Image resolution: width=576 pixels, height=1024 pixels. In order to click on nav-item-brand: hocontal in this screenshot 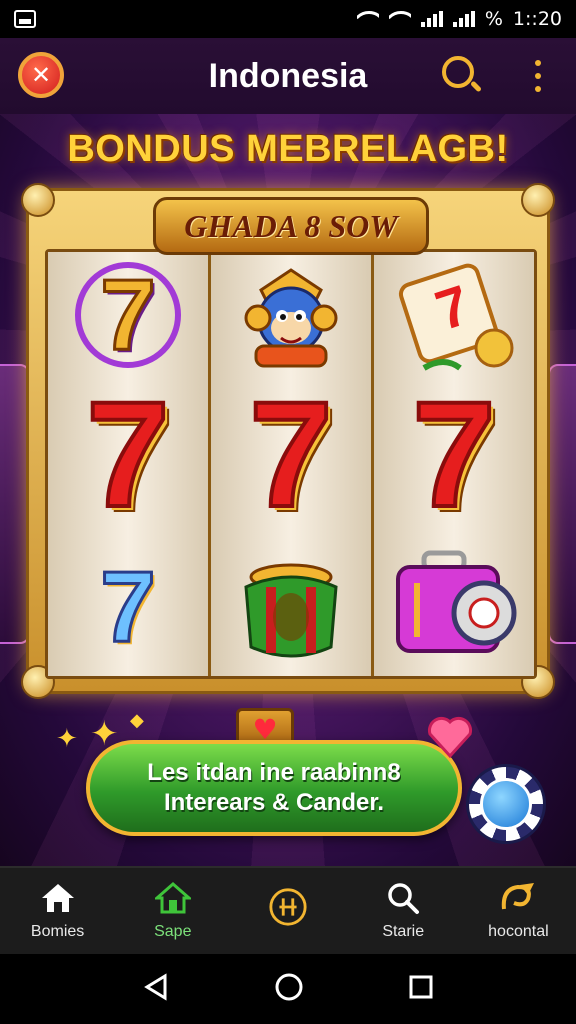, I will do `click(518, 911)`.